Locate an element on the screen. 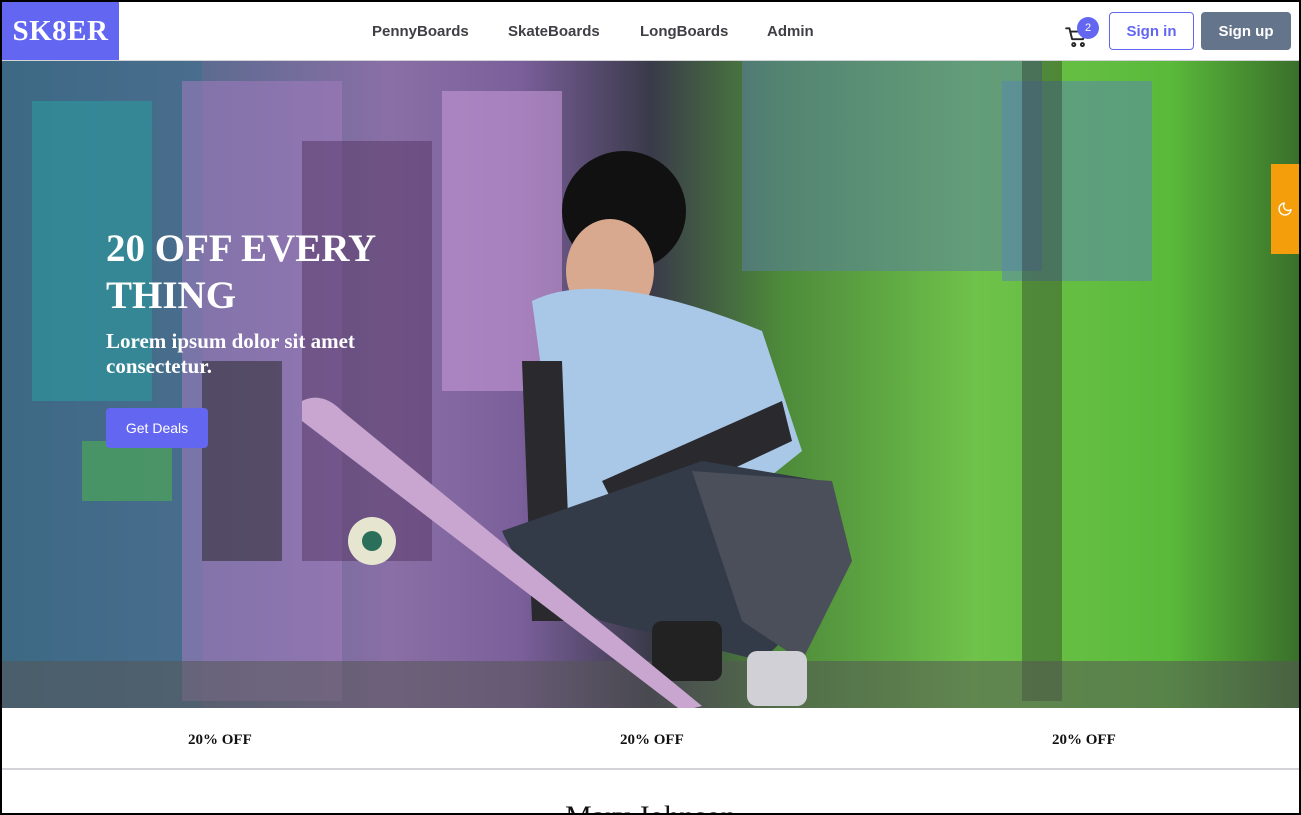  promo-strip: 20% OFF 20% OFF 20% OFF is located at coordinates (650, 739).